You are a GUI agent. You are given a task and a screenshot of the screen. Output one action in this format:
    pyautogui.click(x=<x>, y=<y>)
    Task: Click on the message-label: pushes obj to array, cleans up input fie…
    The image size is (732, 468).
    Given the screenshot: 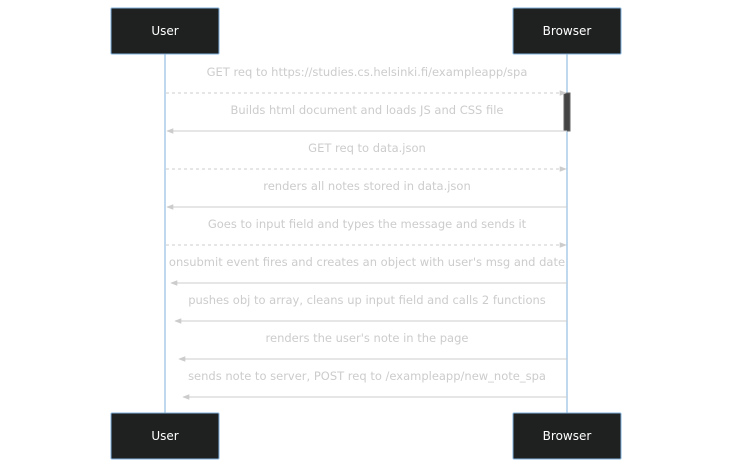 What is the action you would take?
    pyautogui.click(x=367, y=300)
    